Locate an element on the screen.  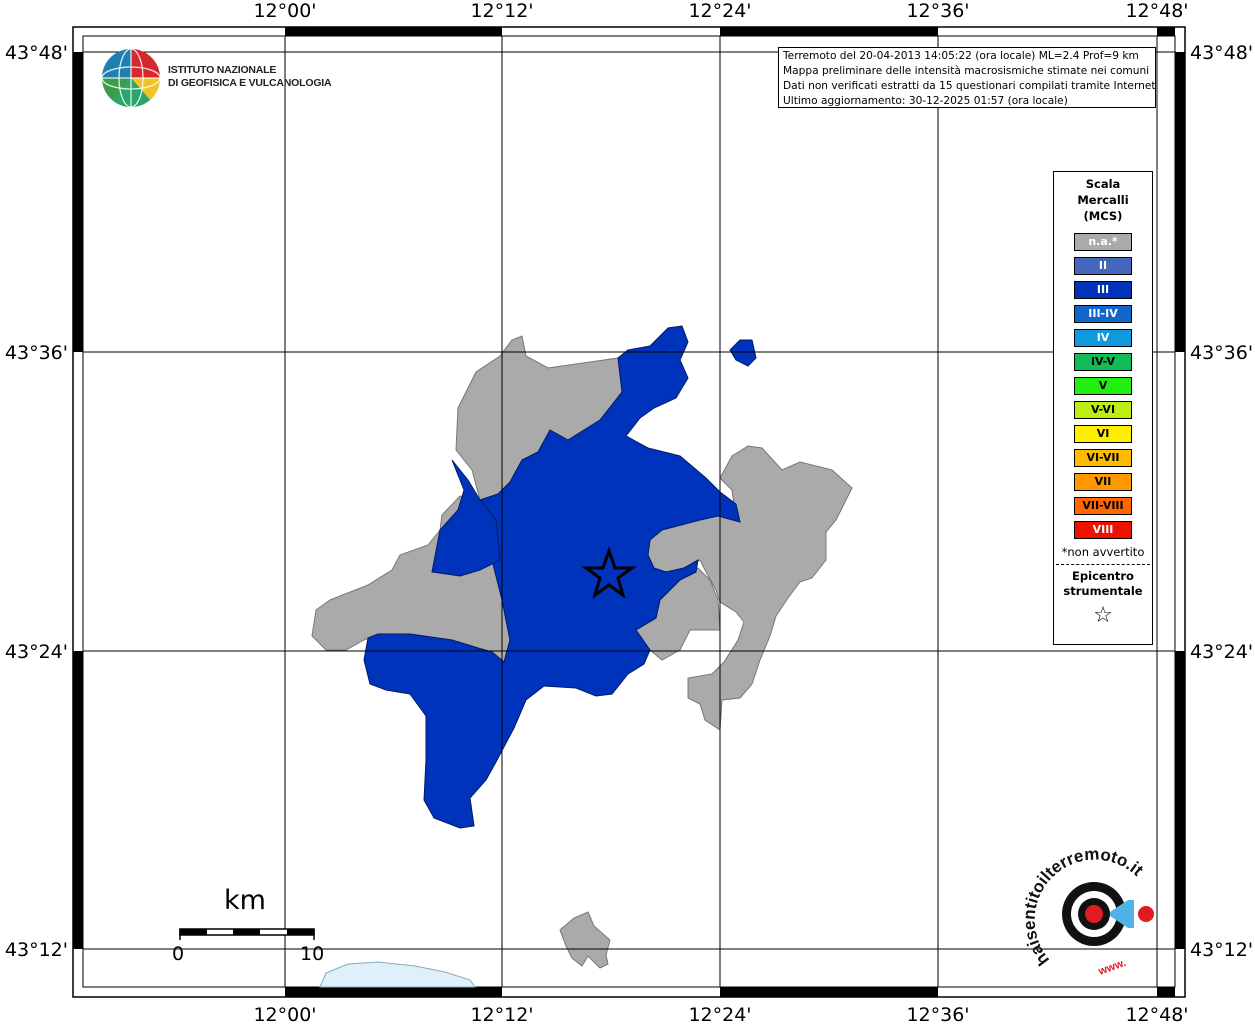
ingv-line1: ISTITUTO NAZIONALE is located at coordinates (222, 70).